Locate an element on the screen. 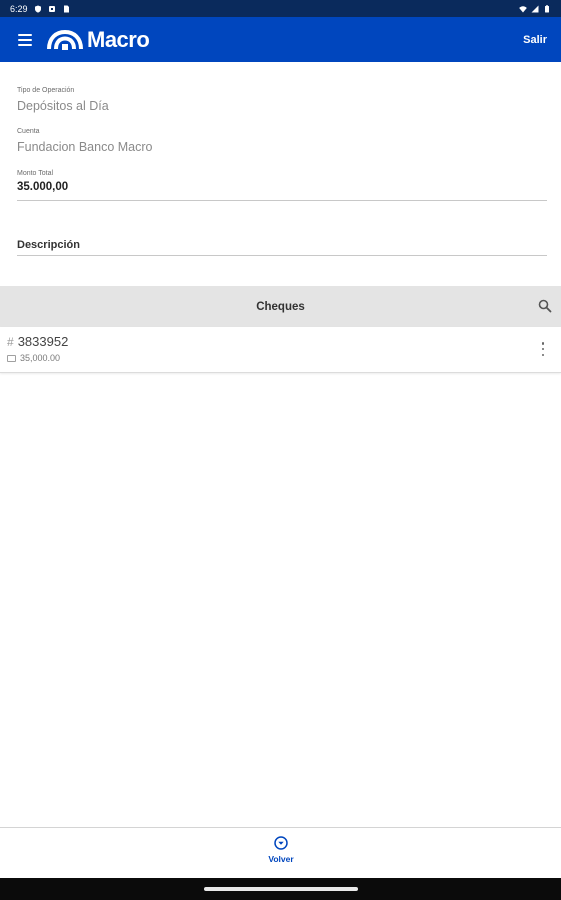 This screenshot has height=900, width=561. operation-type-field: Tipo de Operación Depósitos al Día is located at coordinates (282, 100).